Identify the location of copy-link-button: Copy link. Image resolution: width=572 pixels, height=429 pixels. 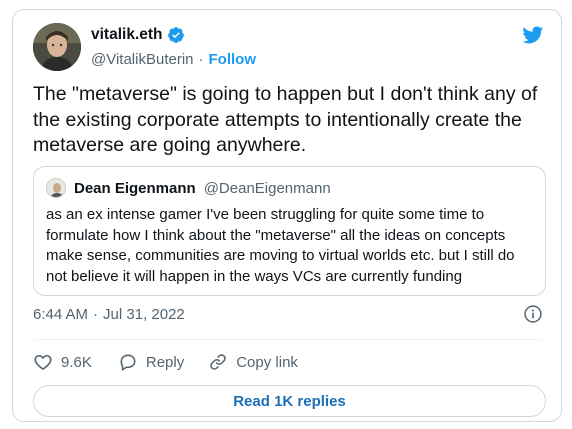
(253, 362).